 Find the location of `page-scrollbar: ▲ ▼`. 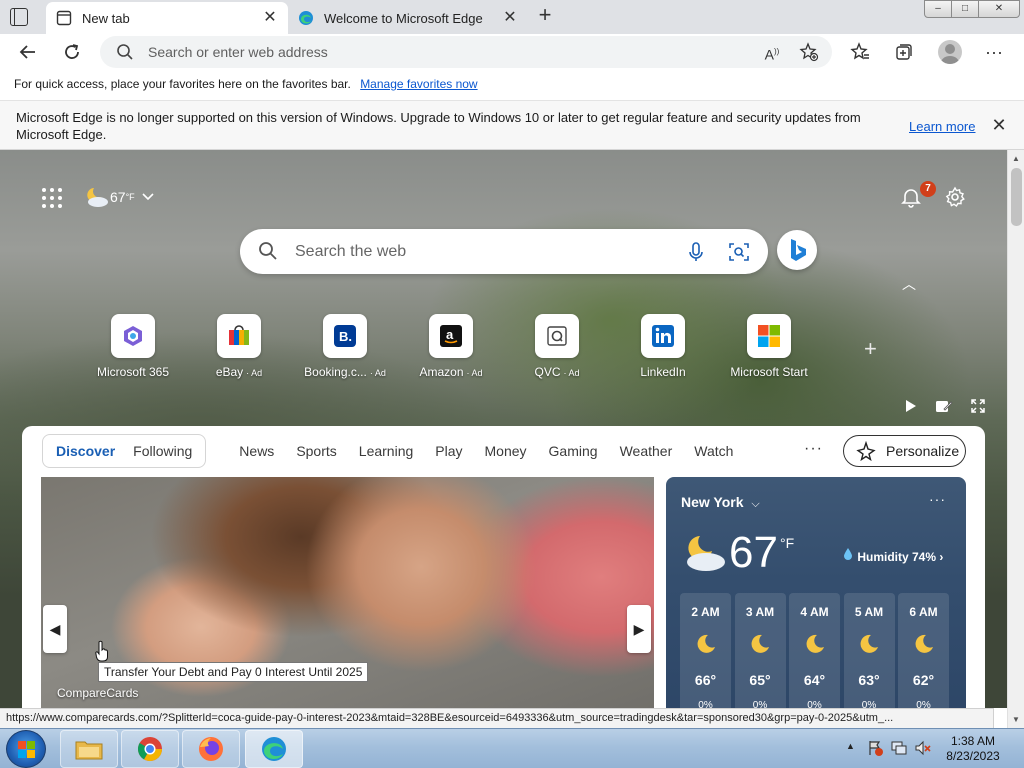

page-scrollbar: ▲ ▼ is located at coordinates (1015, 439).